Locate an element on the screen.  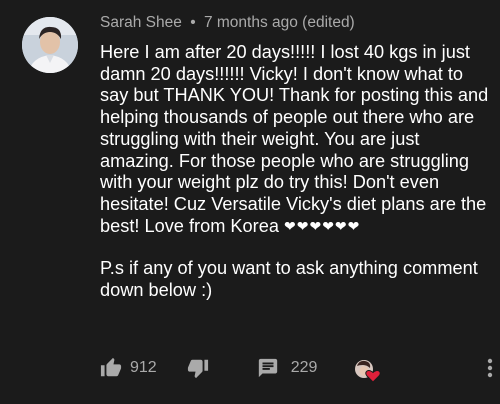
thumbs-up-icon is located at coordinates (111, 368).